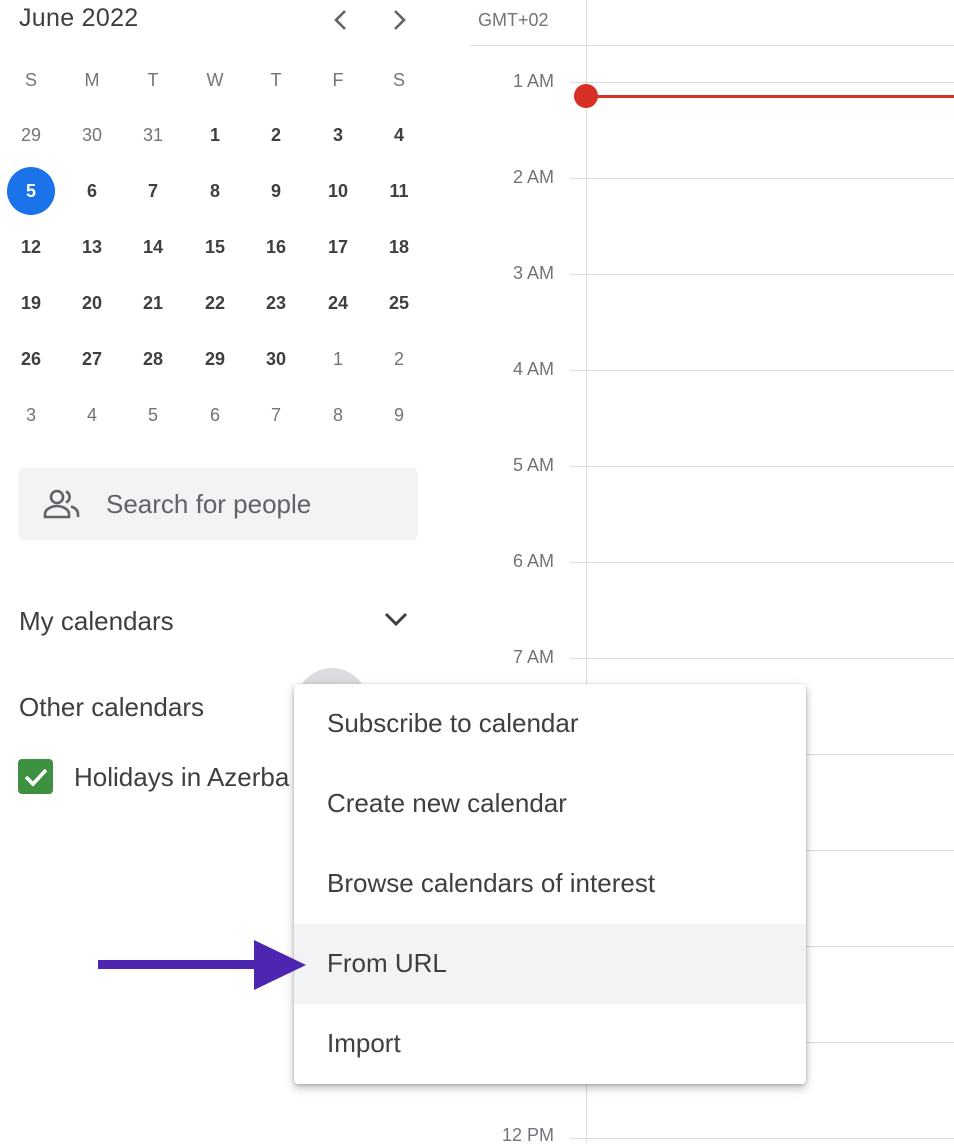  Describe the element at coordinates (447, 803) in the screenshot. I see `menu-item-label: Create new calendar` at that location.